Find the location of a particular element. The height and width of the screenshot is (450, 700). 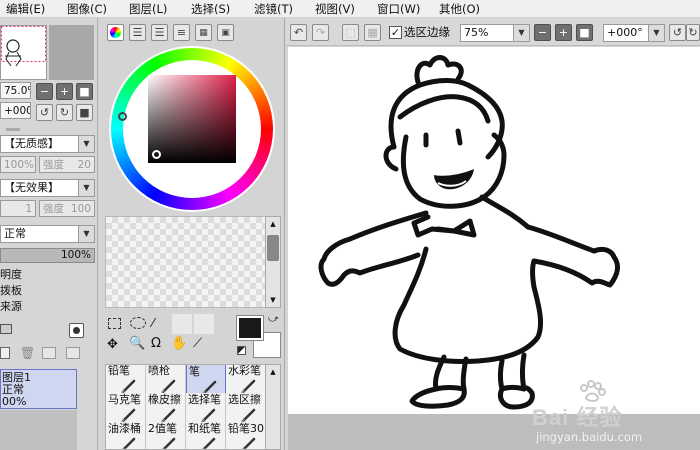

menu-image: 图像(C) is located at coordinates (87, 9).